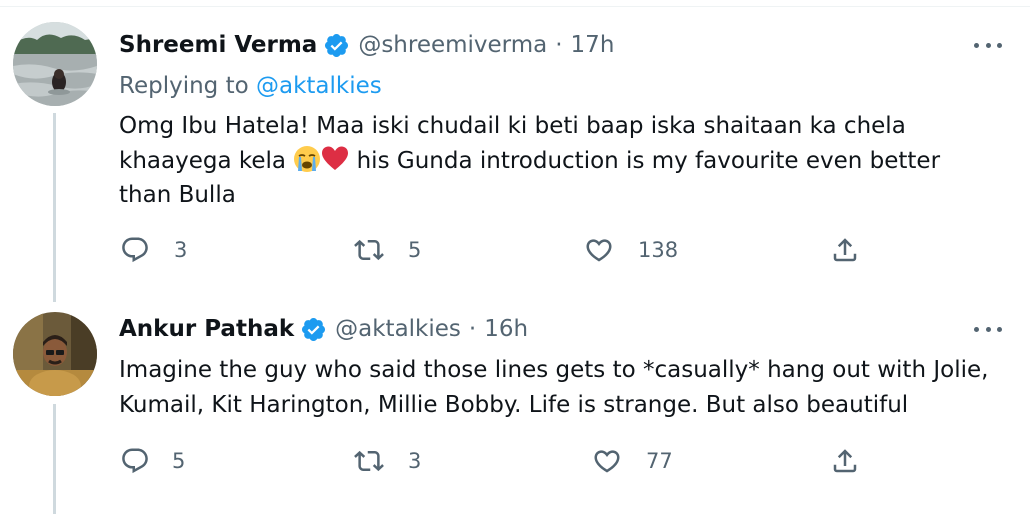  Describe the element at coordinates (335, 159) in the screenshot. I see `red-heart-icon` at that location.